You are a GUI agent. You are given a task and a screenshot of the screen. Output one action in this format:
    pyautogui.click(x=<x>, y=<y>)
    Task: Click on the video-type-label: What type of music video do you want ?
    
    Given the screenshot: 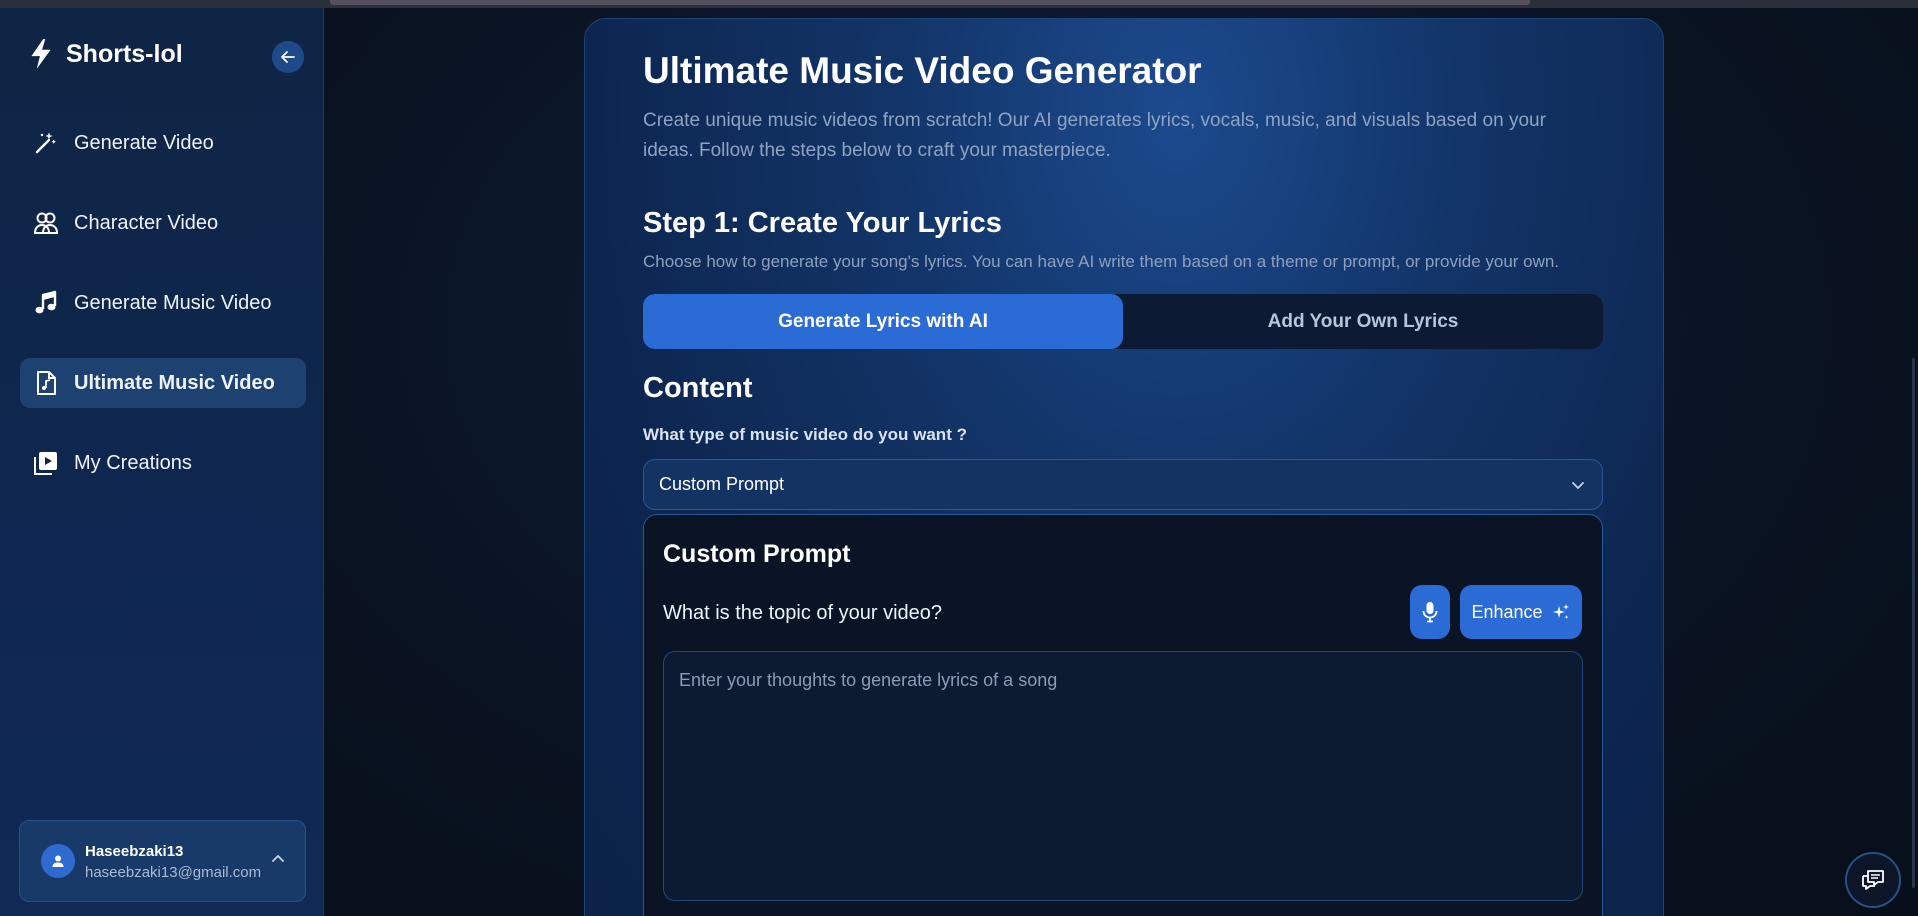 What is the action you would take?
    pyautogui.click(x=805, y=434)
    